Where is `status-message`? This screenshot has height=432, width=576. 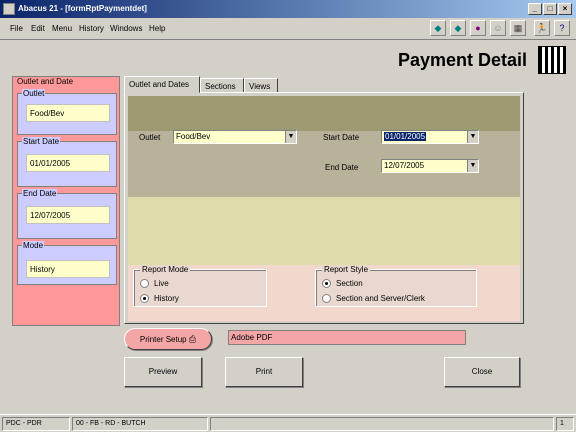 status-message is located at coordinates (382, 424).